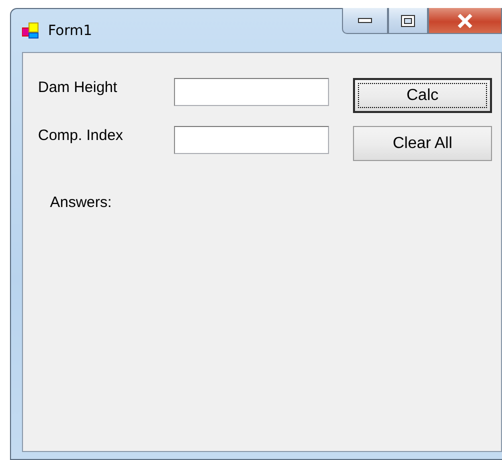 This screenshot has width=502, height=460. I want to click on minimize-button, so click(365, 21).